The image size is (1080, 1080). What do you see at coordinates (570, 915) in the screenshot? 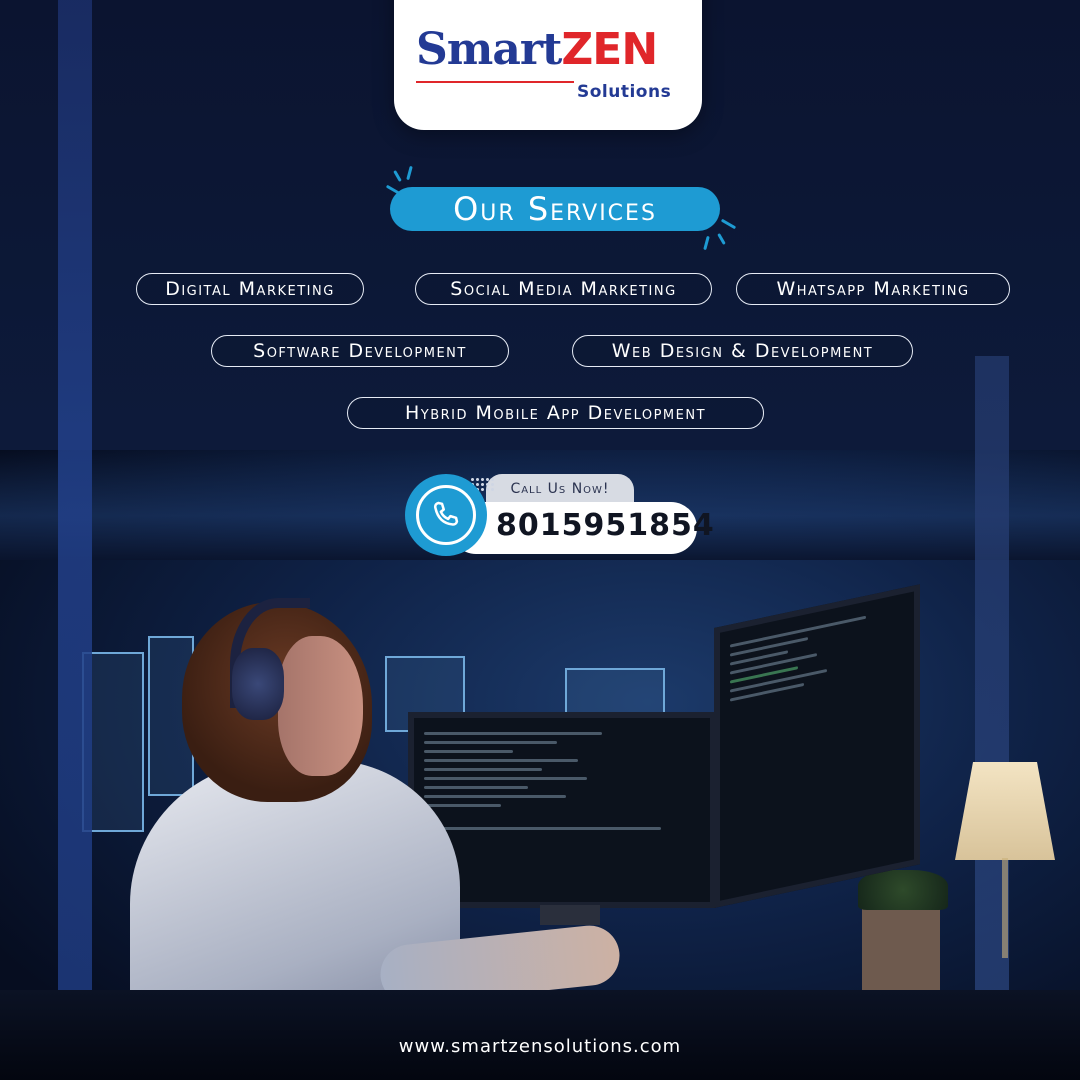
I see `monitor-stand` at bounding box center [570, 915].